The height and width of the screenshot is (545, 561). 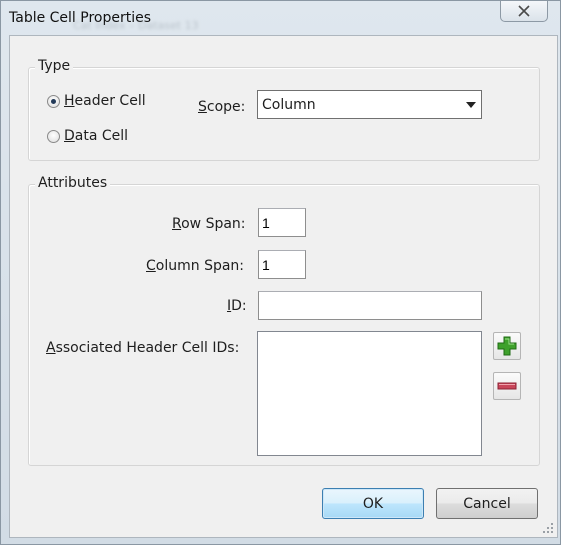 I want to click on attributes-group-label: Attributes, so click(x=73, y=183).